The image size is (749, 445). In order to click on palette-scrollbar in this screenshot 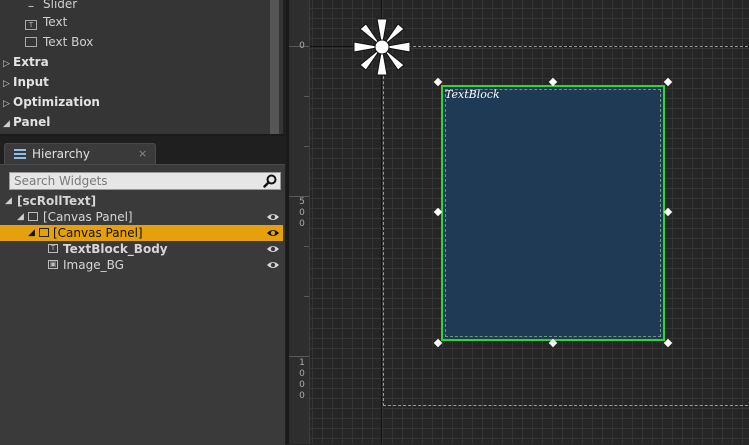, I will do `click(274, 67)`.